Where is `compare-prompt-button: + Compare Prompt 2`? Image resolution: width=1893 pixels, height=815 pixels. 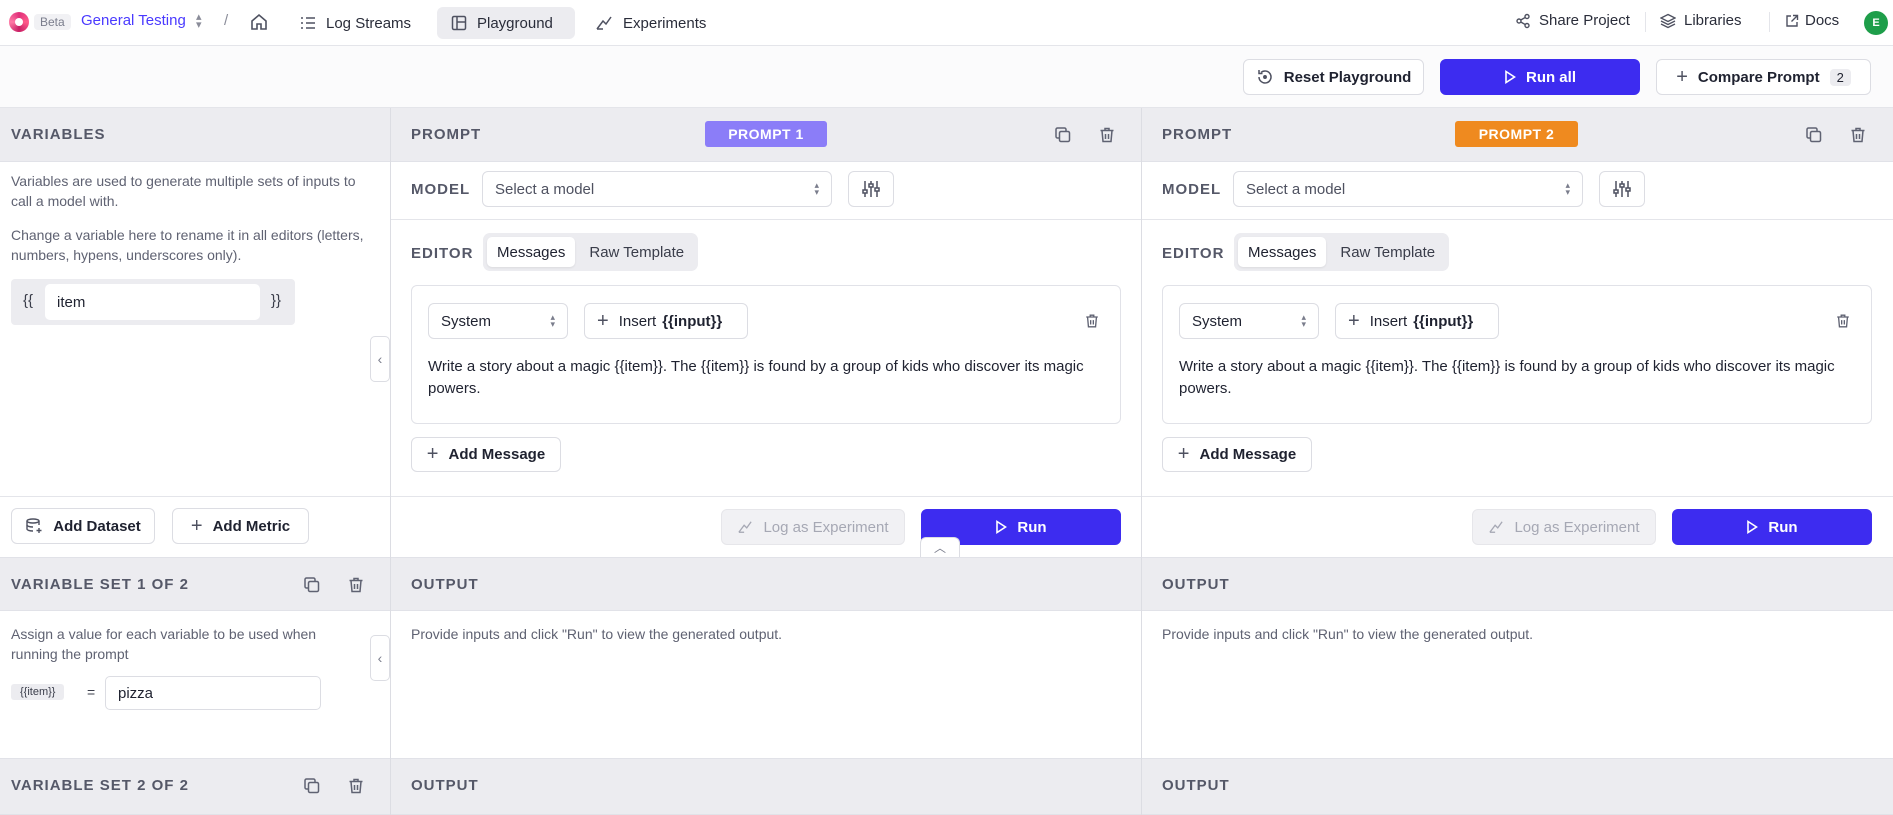
compare-prompt-button: + Compare Prompt 2 is located at coordinates (1763, 77).